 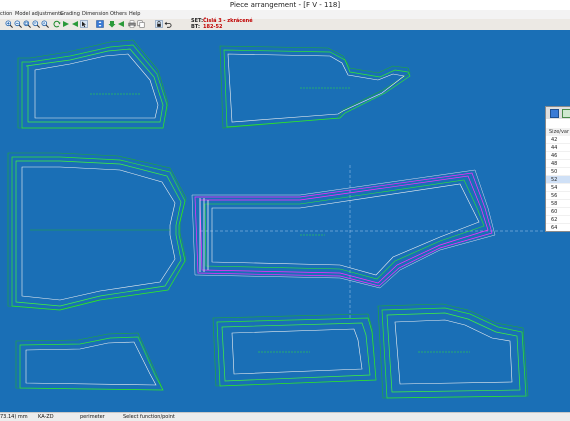 I want to click on zoom-all-icon: A, so click(x=45, y=24).